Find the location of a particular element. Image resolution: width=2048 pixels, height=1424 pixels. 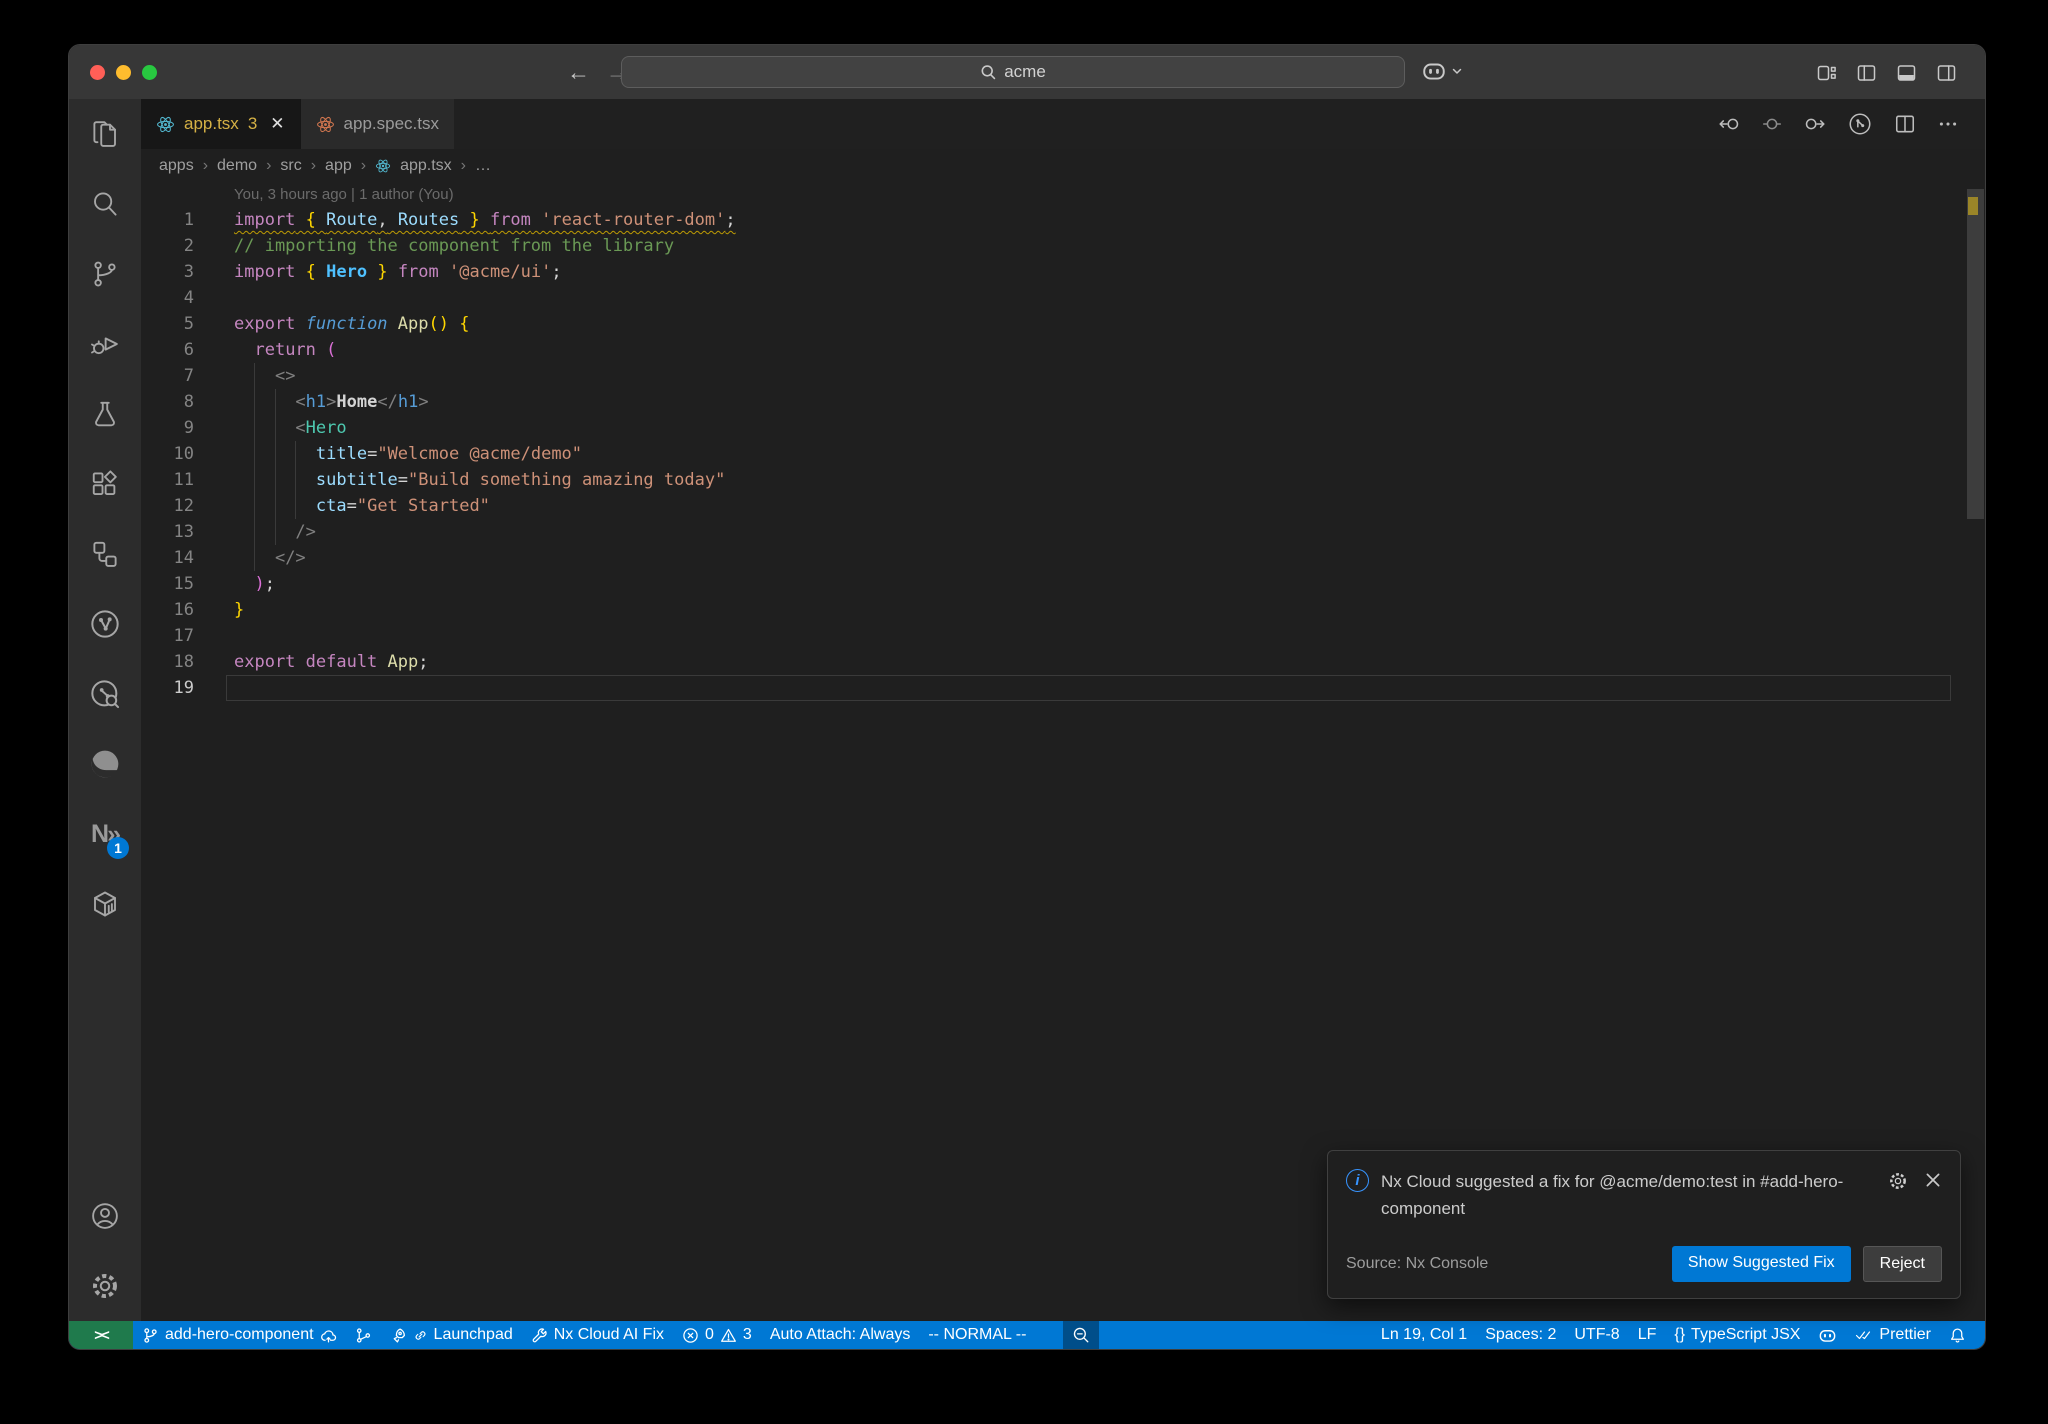

code-line: 6 return ( is located at coordinates (1063, 350).